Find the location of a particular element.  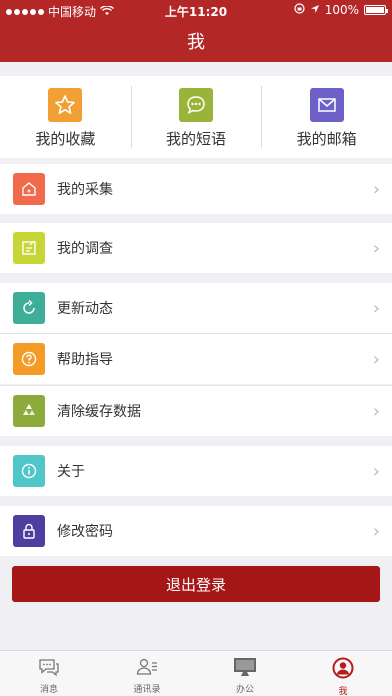

status-bar: 中国移动 上午11:20 100% is located at coordinates (196, 10).